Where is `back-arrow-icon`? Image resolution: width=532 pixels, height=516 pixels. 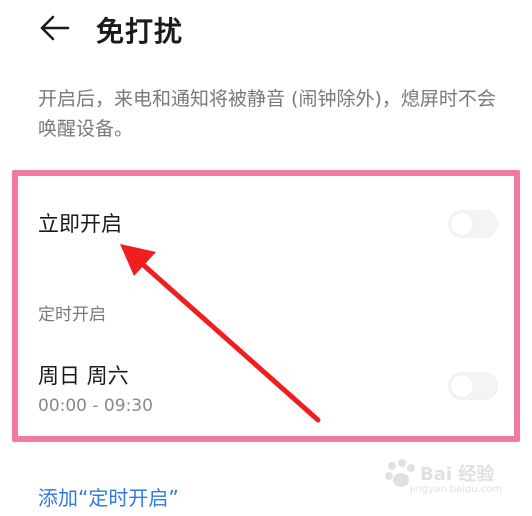
back-arrow-icon is located at coordinates (55, 28).